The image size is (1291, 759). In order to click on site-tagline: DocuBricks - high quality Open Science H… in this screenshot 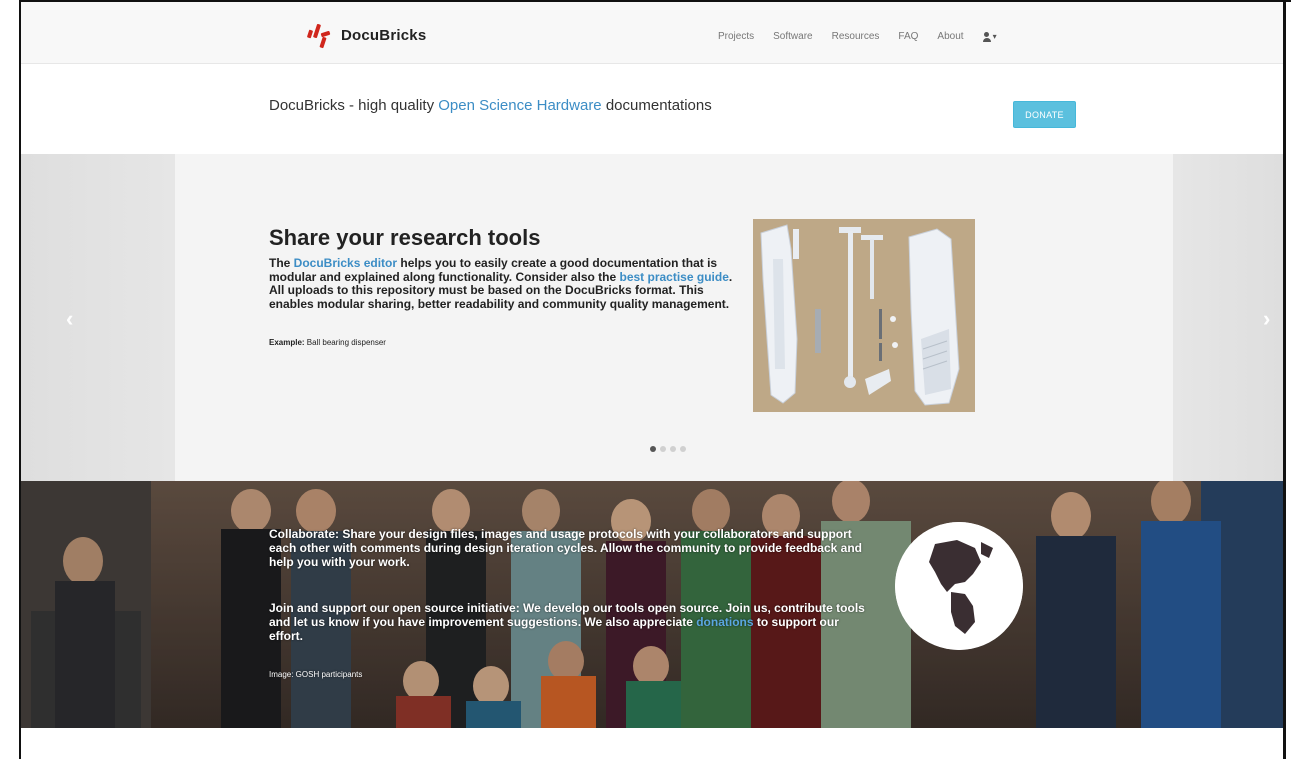, I will do `click(490, 105)`.